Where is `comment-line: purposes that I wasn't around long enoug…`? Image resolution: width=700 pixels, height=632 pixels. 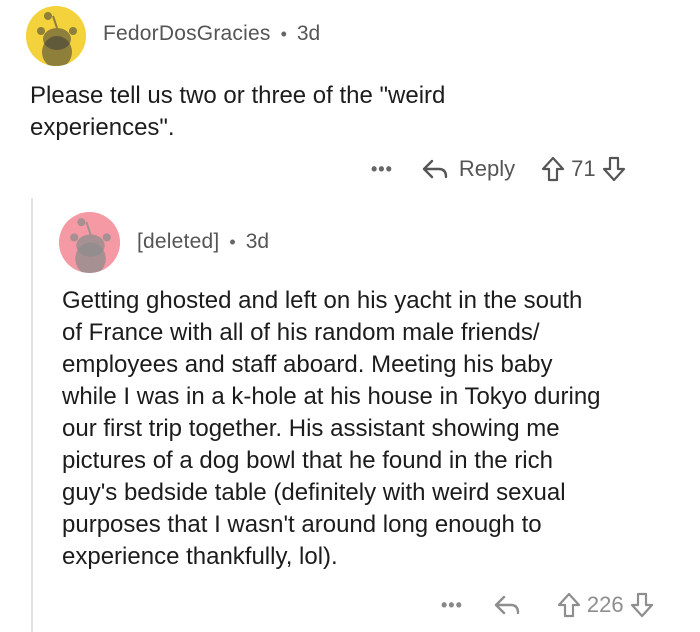 comment-line: purposes that I wasn't around long enoug… is located at coordinates (302, 524).